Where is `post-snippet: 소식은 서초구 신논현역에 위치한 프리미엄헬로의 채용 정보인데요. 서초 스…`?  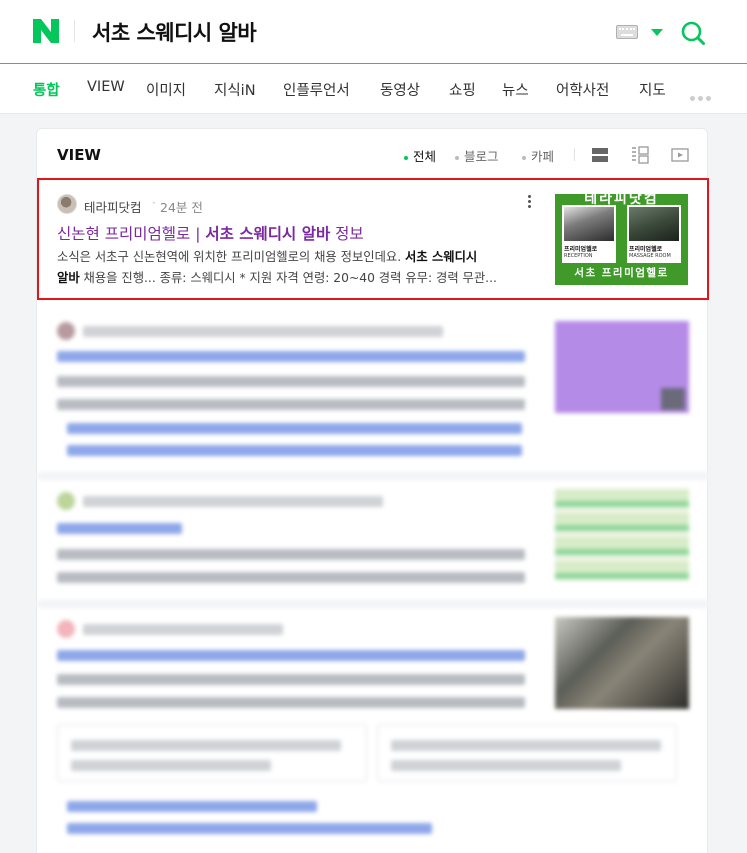
post-snippet: 소식은 서초구 신논현역에 위치한 프리미엄헬로의 채용 정보인데요. 서초 스… is located at coordinates (293, 268).